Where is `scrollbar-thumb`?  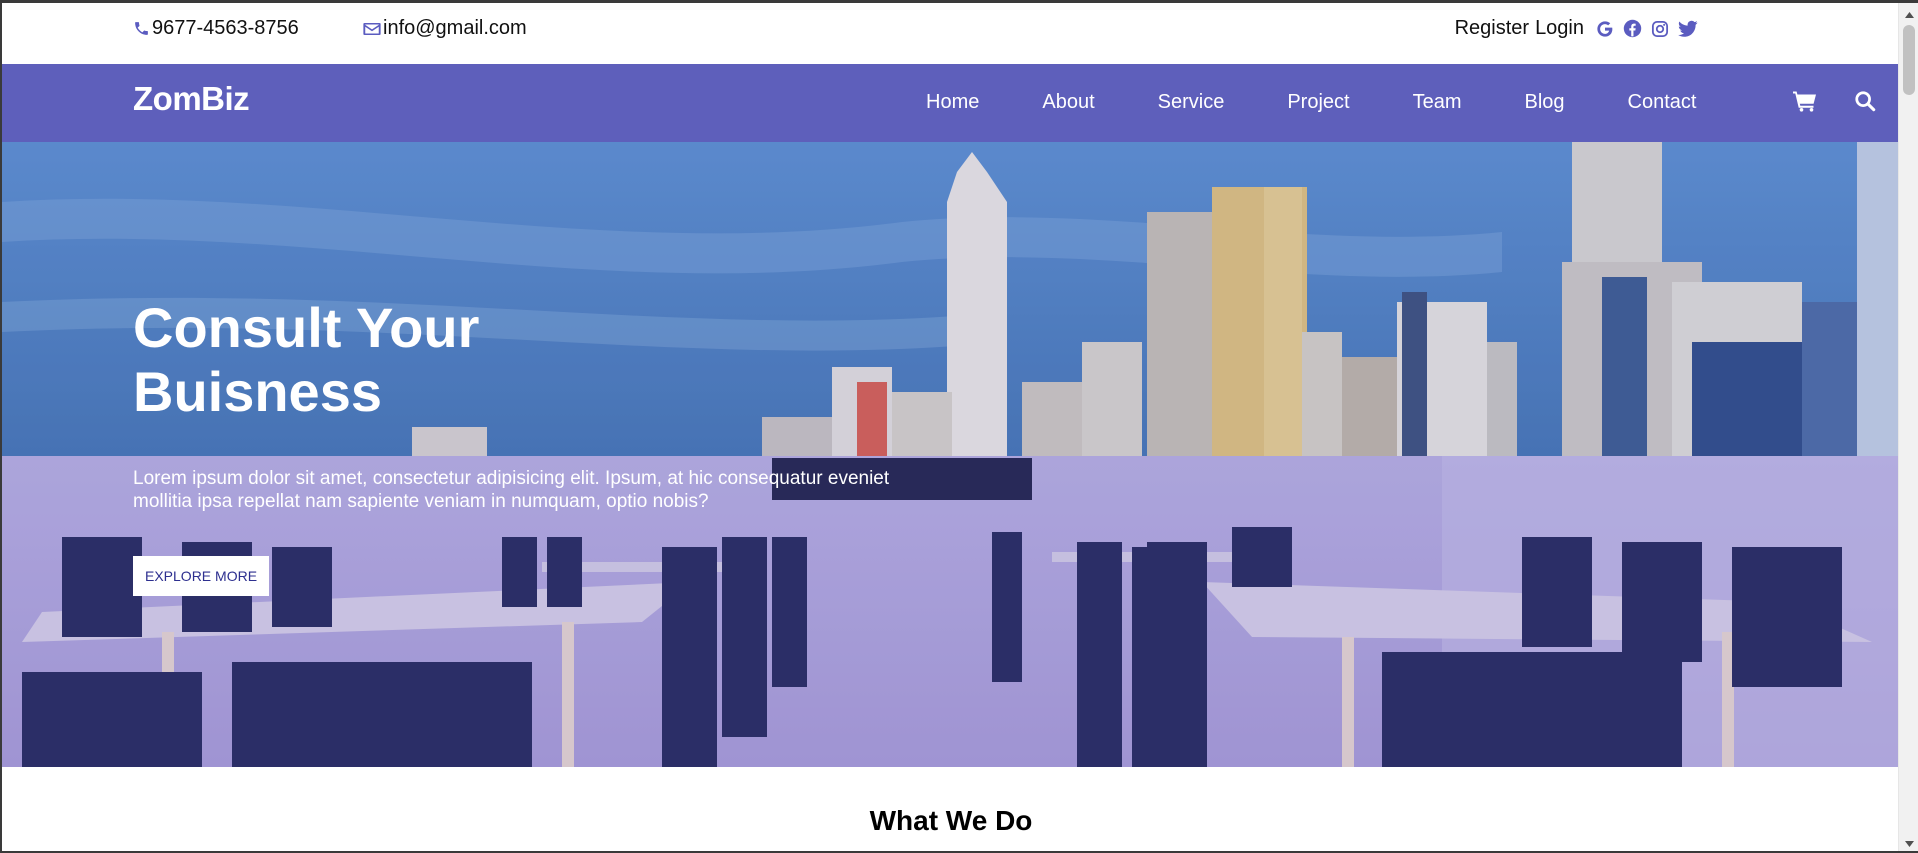
scrollbar-thumb is located at coordinates (1909, 60).